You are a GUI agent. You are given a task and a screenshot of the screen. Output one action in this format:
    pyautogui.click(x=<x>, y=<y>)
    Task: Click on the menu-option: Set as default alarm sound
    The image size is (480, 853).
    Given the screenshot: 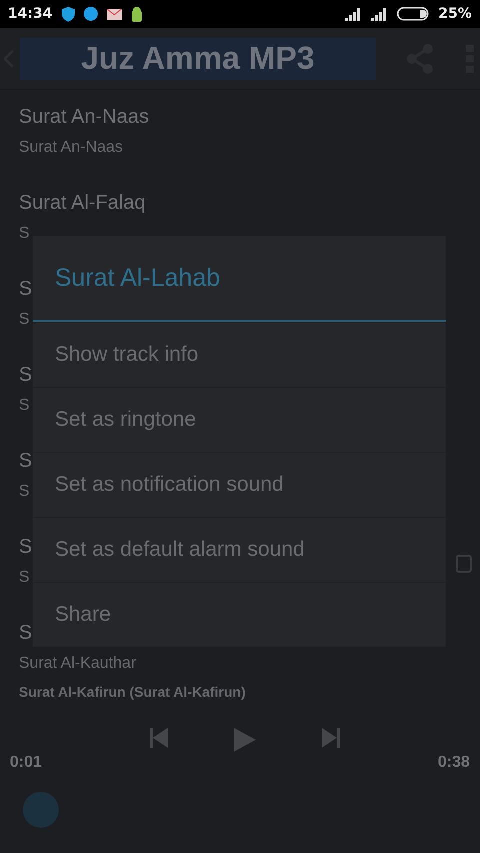 What is the action you would take?
    pyautogui.click(x=239, y=549)
    